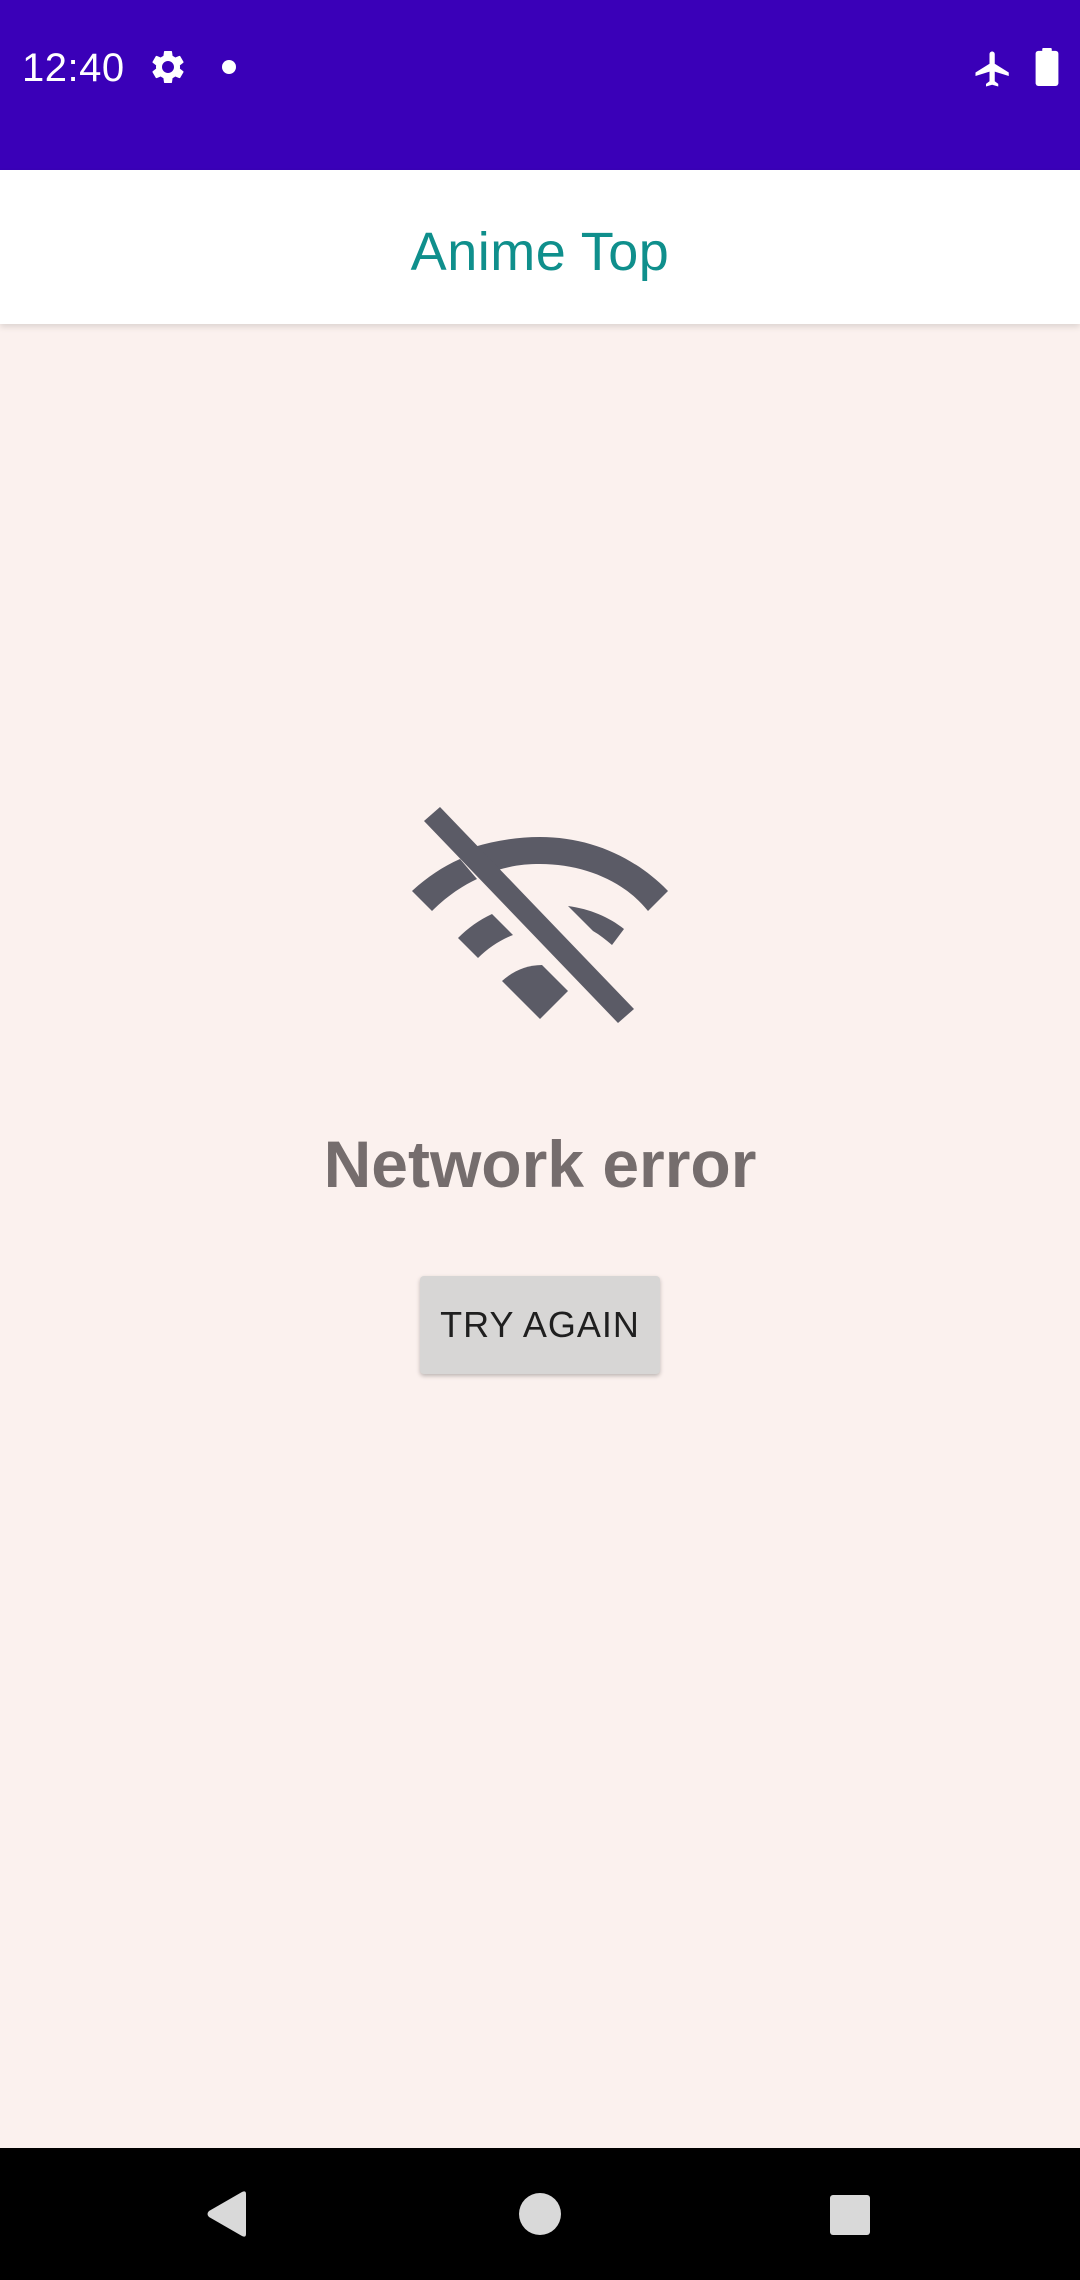 The image size is (1080, 2280). What do you see at coordinates (540, 915) in the screenshot?
I see `wifi-off-icon` at bounding box center [540, 915].